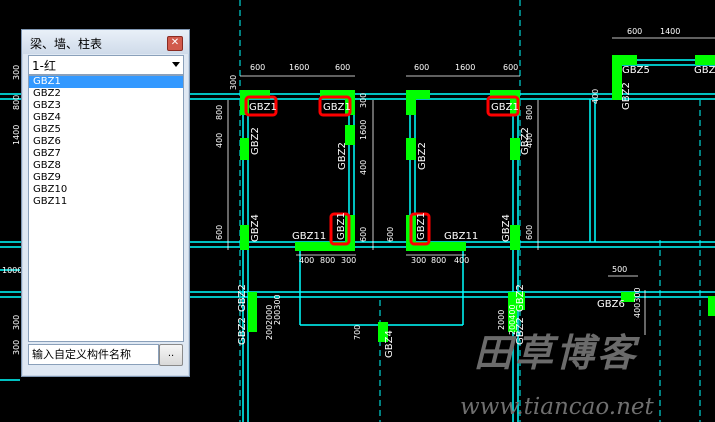  What do you see at coordinates (106, 130) in the screenshot?
I see `list-item: GBZ5` at bounding box center [106, 130].